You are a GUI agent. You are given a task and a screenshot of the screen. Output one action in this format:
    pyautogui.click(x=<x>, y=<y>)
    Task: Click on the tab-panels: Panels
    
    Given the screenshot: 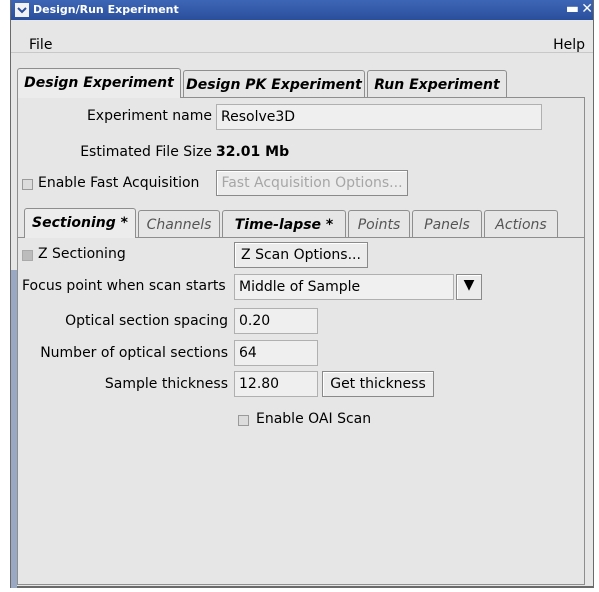 What is the action you would take?
    pyautogui.click(x=447, y=224)
    